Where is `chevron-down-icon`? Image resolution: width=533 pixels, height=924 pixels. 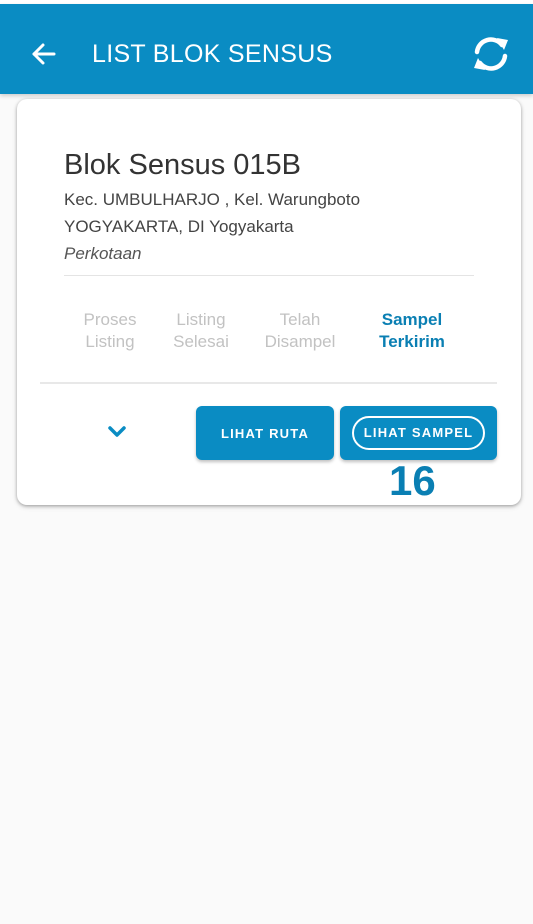
chevron-down-icon is located at coordinates (117, 431).